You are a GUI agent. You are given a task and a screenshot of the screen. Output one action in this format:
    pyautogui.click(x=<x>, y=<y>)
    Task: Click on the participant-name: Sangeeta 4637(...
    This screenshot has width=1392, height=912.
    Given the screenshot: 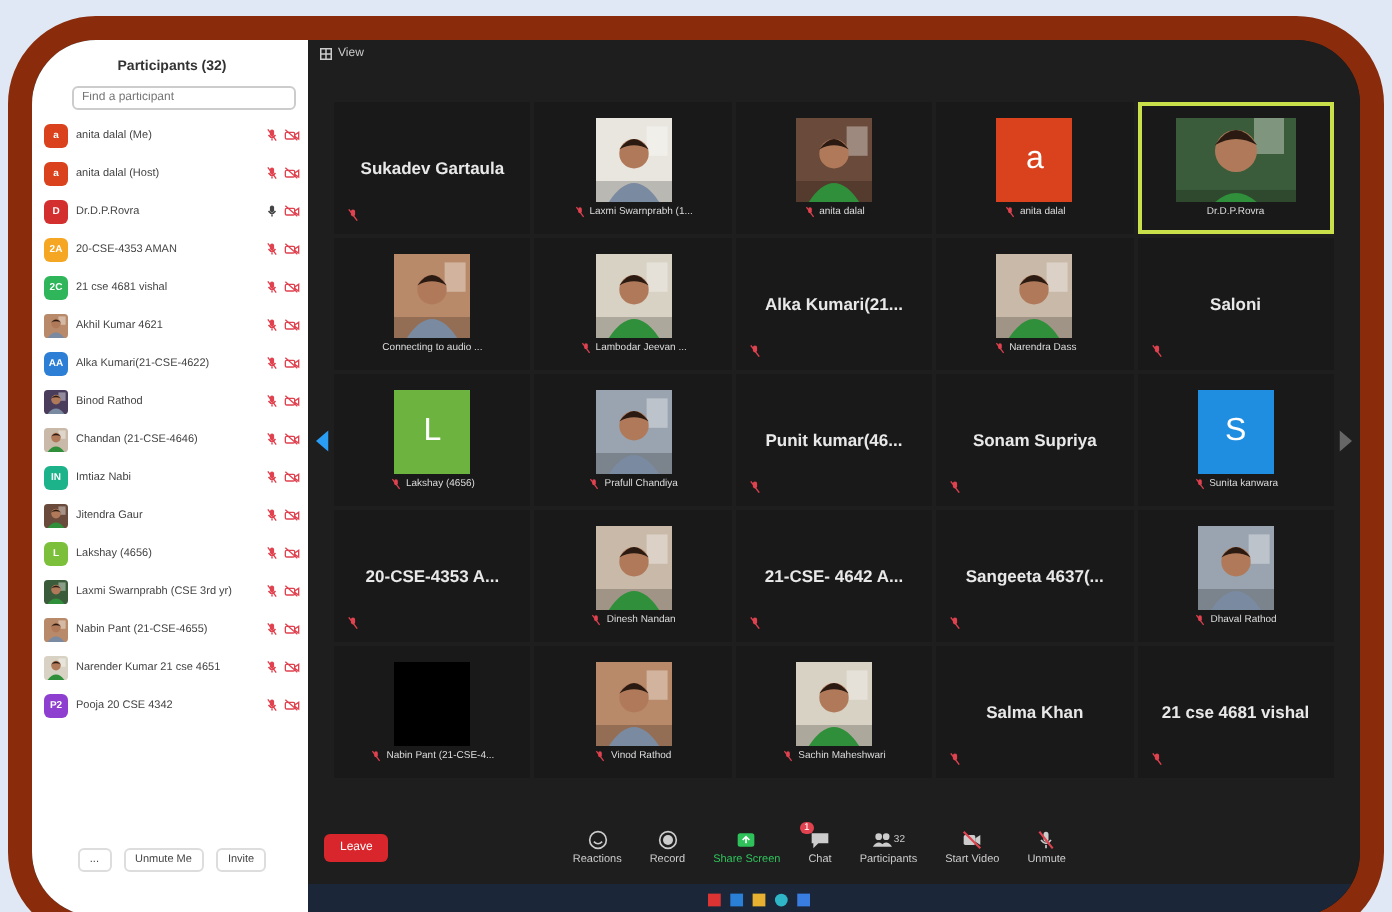 What is the action you would take?
    pyautogui.click(x=1034, y=576)
    